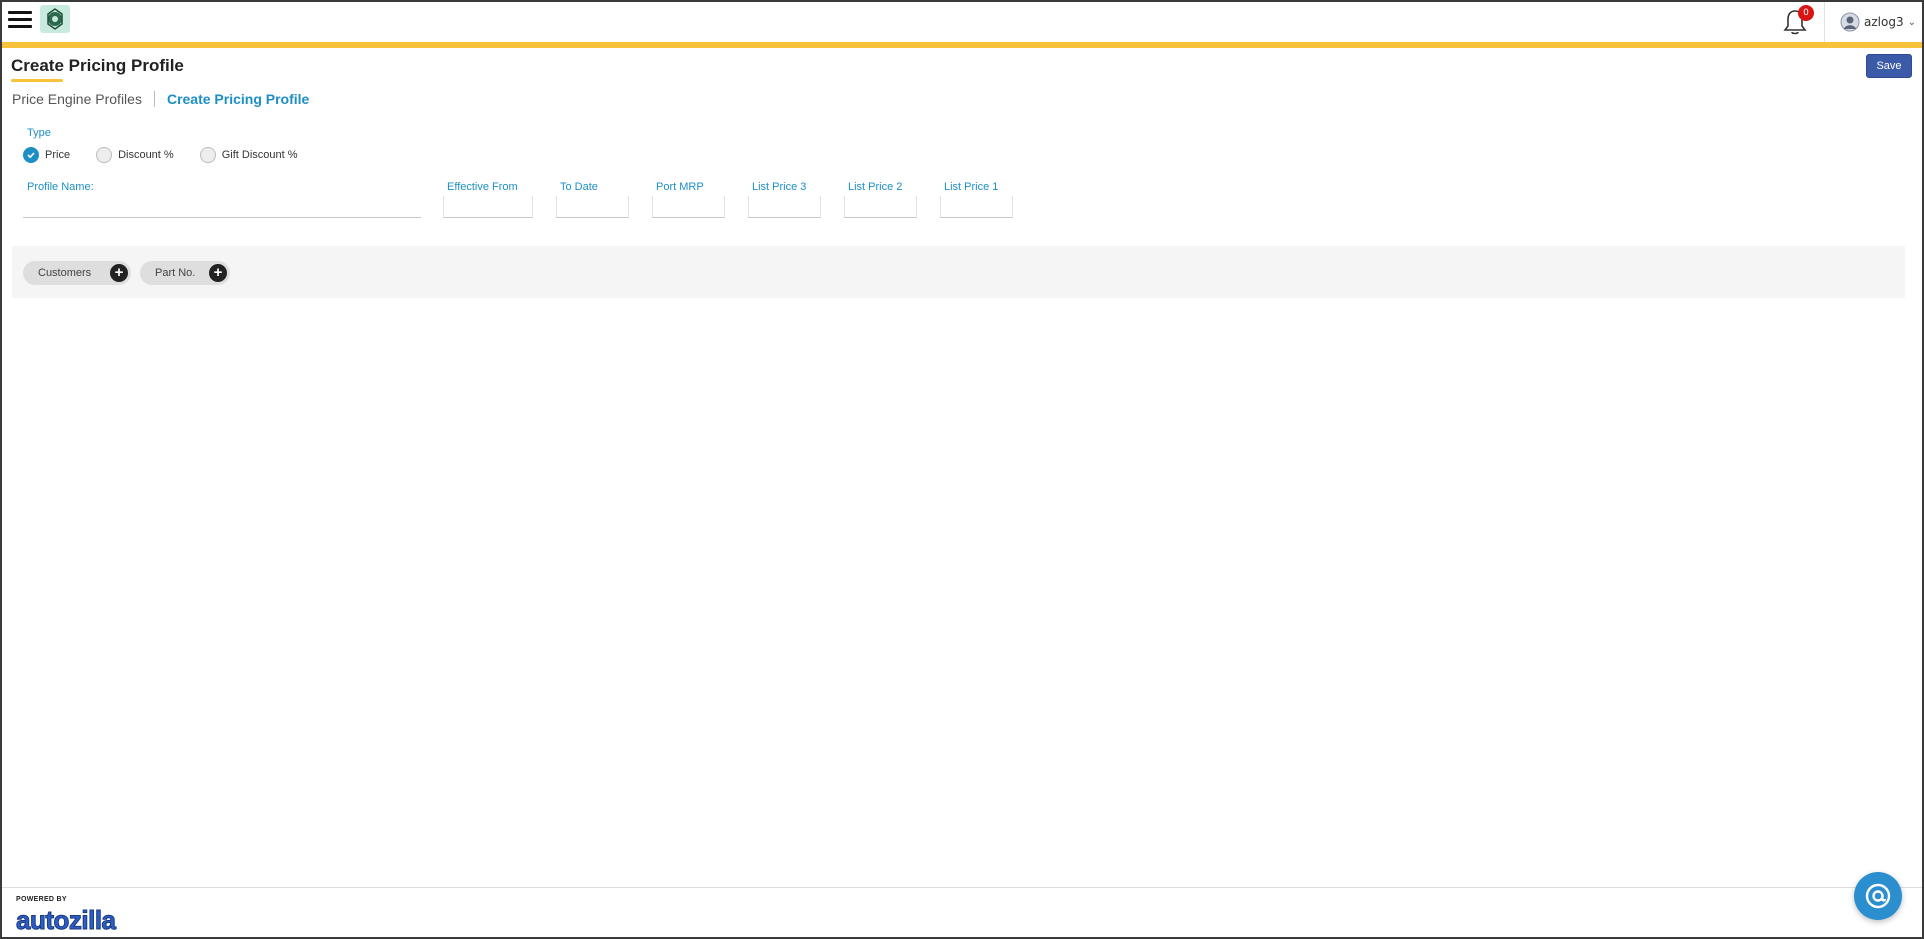 The width and height of the screenshot is (1924, 939). What do you see at coordinates (779, 187) in the screenshot?
I see `list-price-3-label: List Price 3` at bounding box center [779, 187].